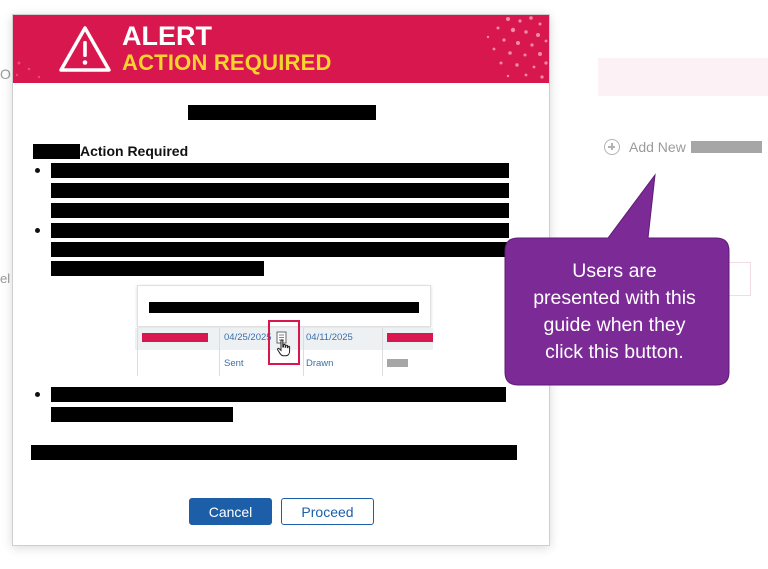 Image resolution: width=768 pixels, height=569 pixels. I want to click on callout-line: click this button., so click(614, 352).